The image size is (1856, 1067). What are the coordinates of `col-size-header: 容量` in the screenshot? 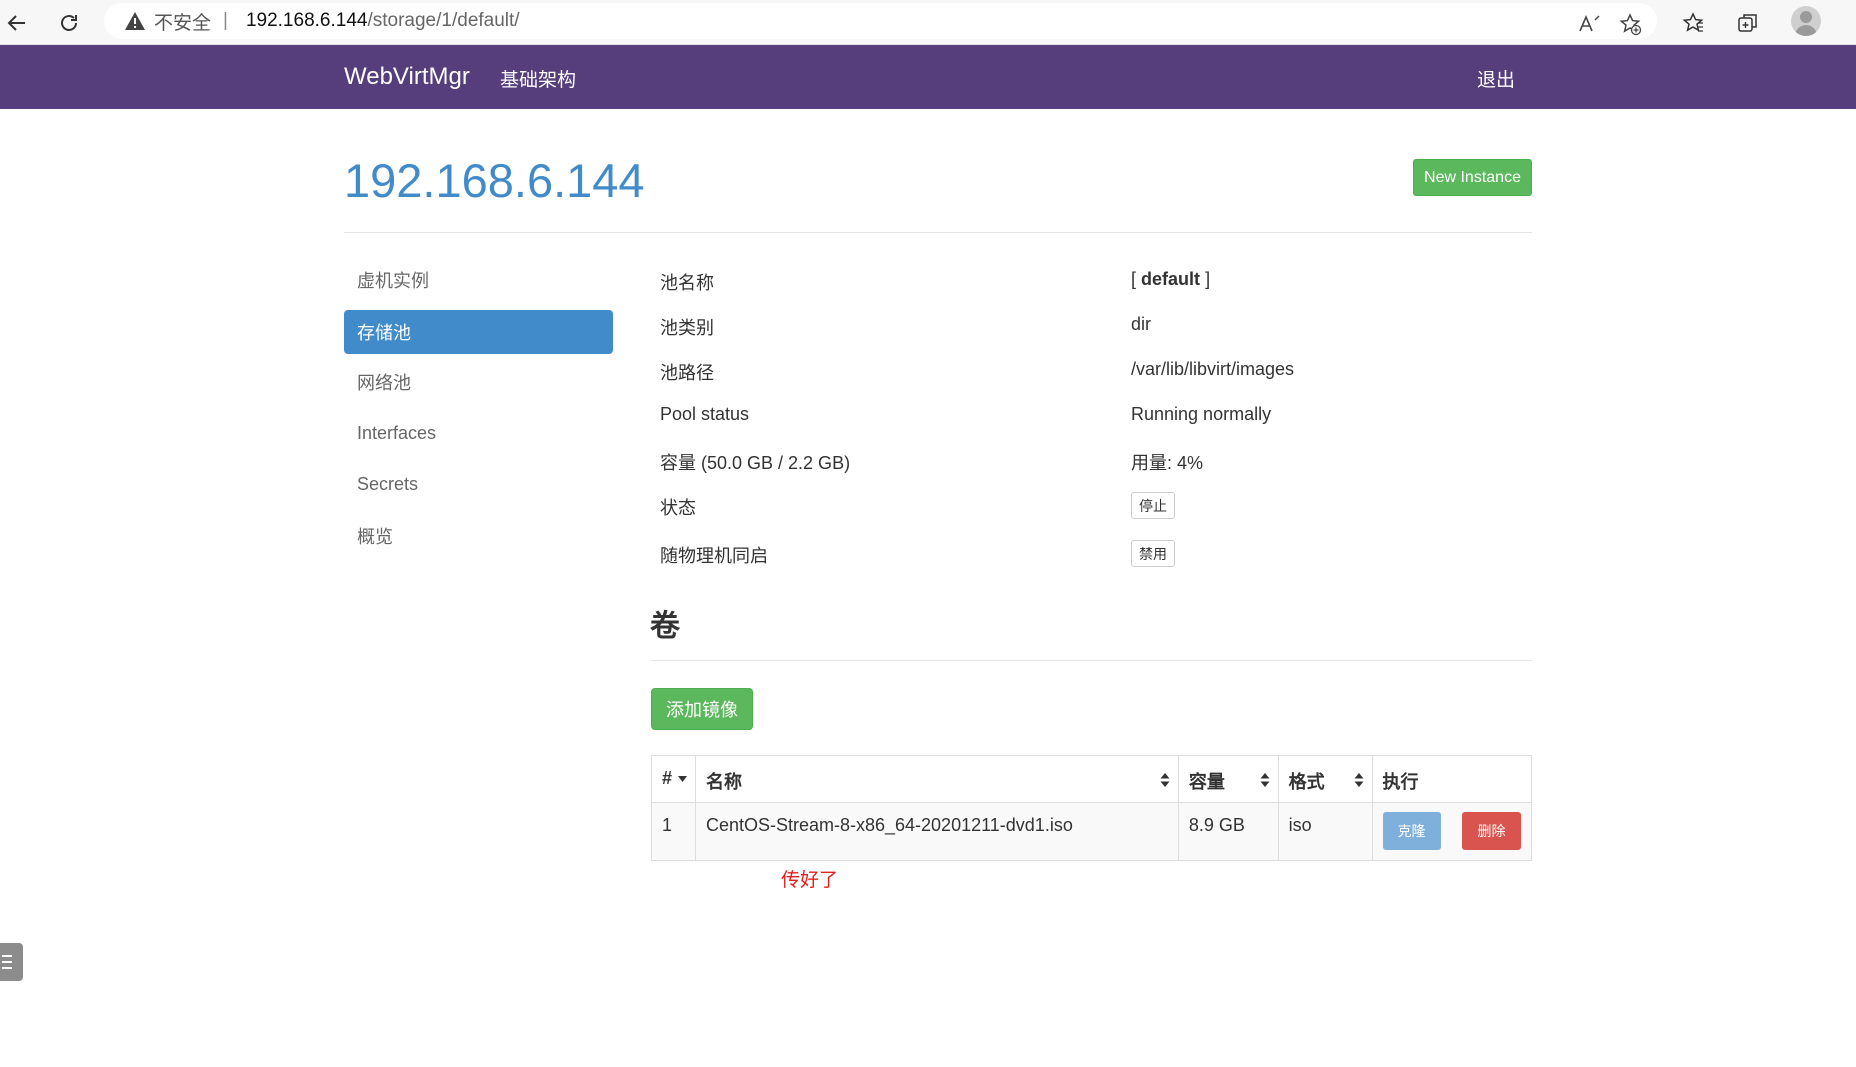 It's located at (1228, 779).